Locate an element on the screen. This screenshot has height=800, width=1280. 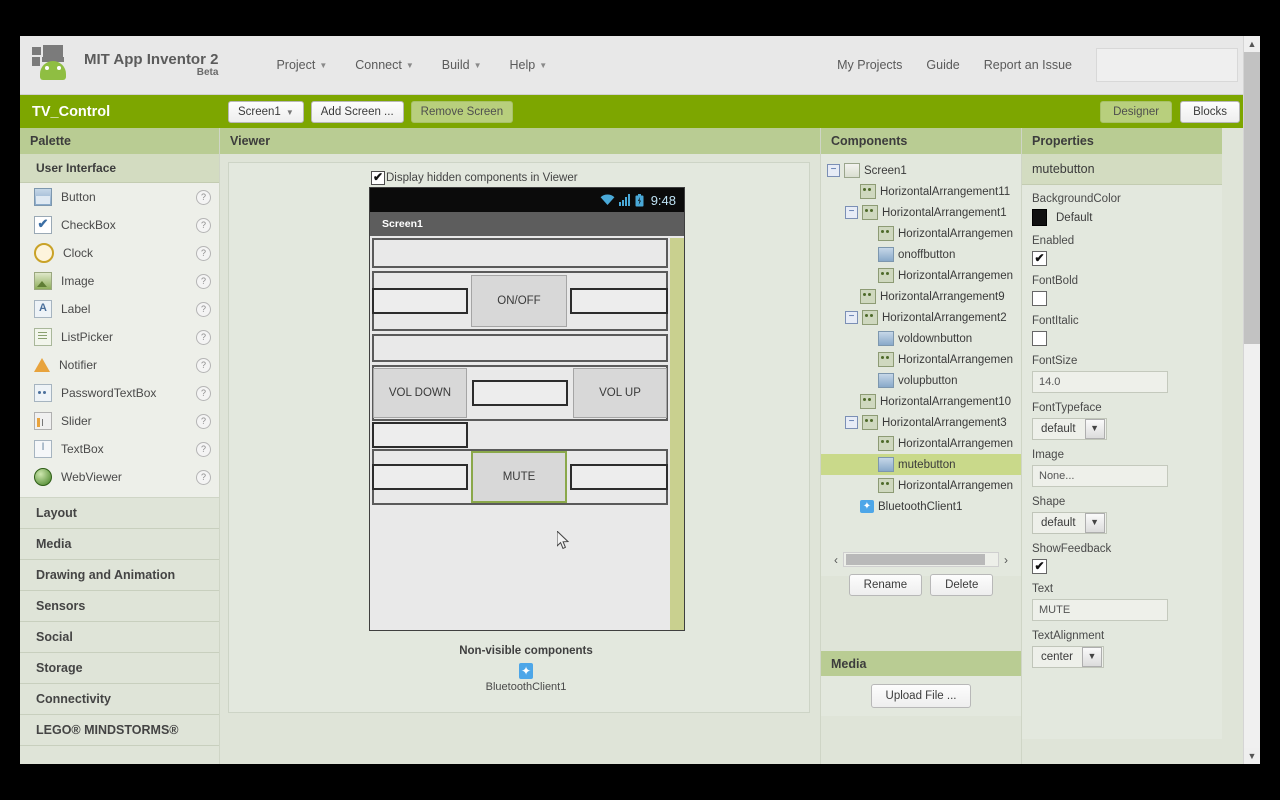
palette-item-checkbox: ✔ CheckBox? is located at coordinates (119, 225).